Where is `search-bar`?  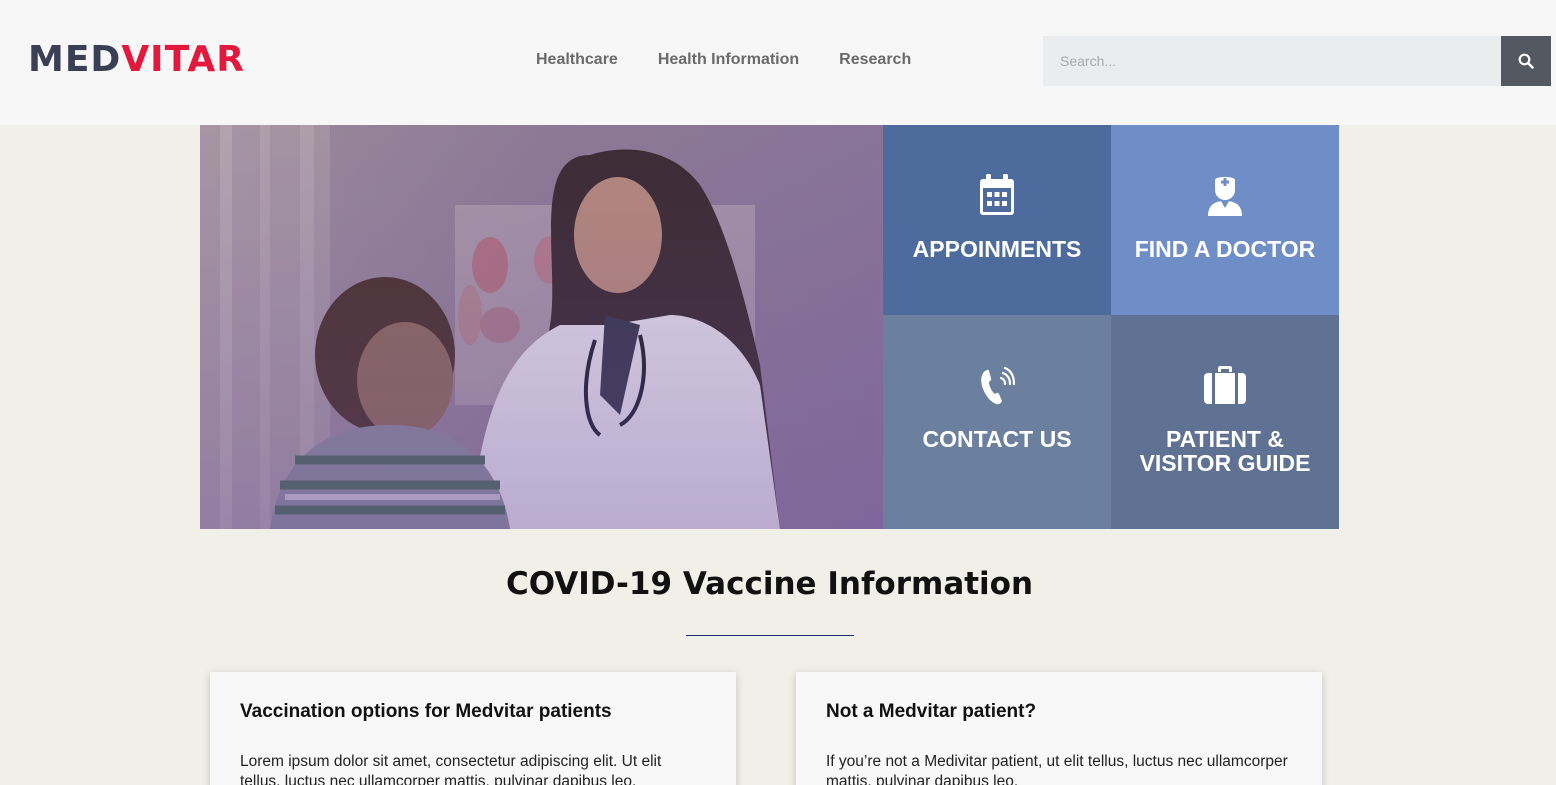
search-bar is located at coordinates (1297, 61).